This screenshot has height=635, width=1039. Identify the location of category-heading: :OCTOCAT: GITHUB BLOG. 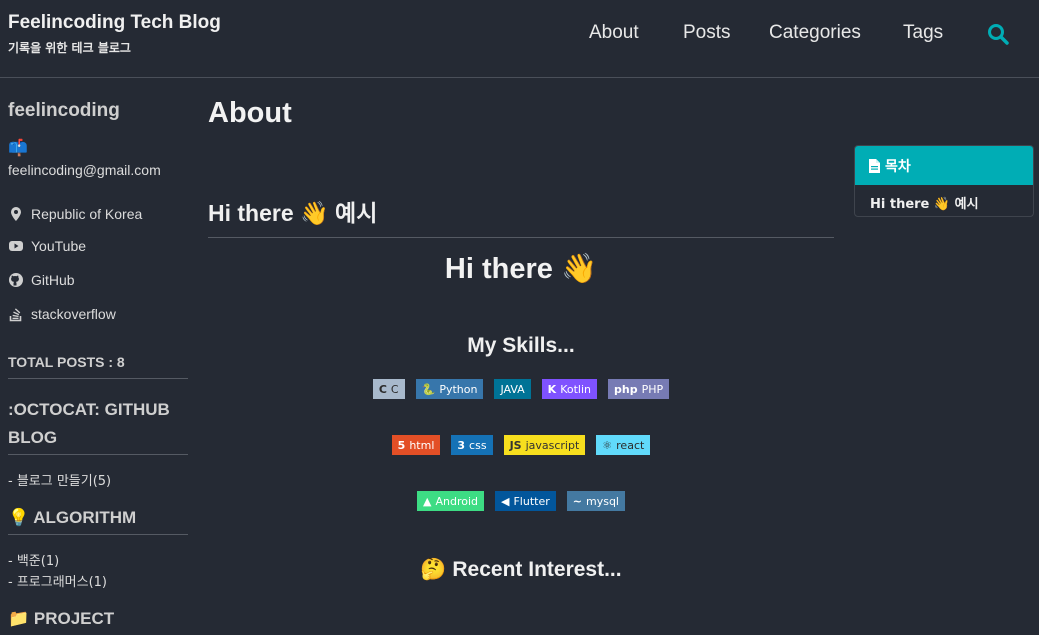
(98, 425).